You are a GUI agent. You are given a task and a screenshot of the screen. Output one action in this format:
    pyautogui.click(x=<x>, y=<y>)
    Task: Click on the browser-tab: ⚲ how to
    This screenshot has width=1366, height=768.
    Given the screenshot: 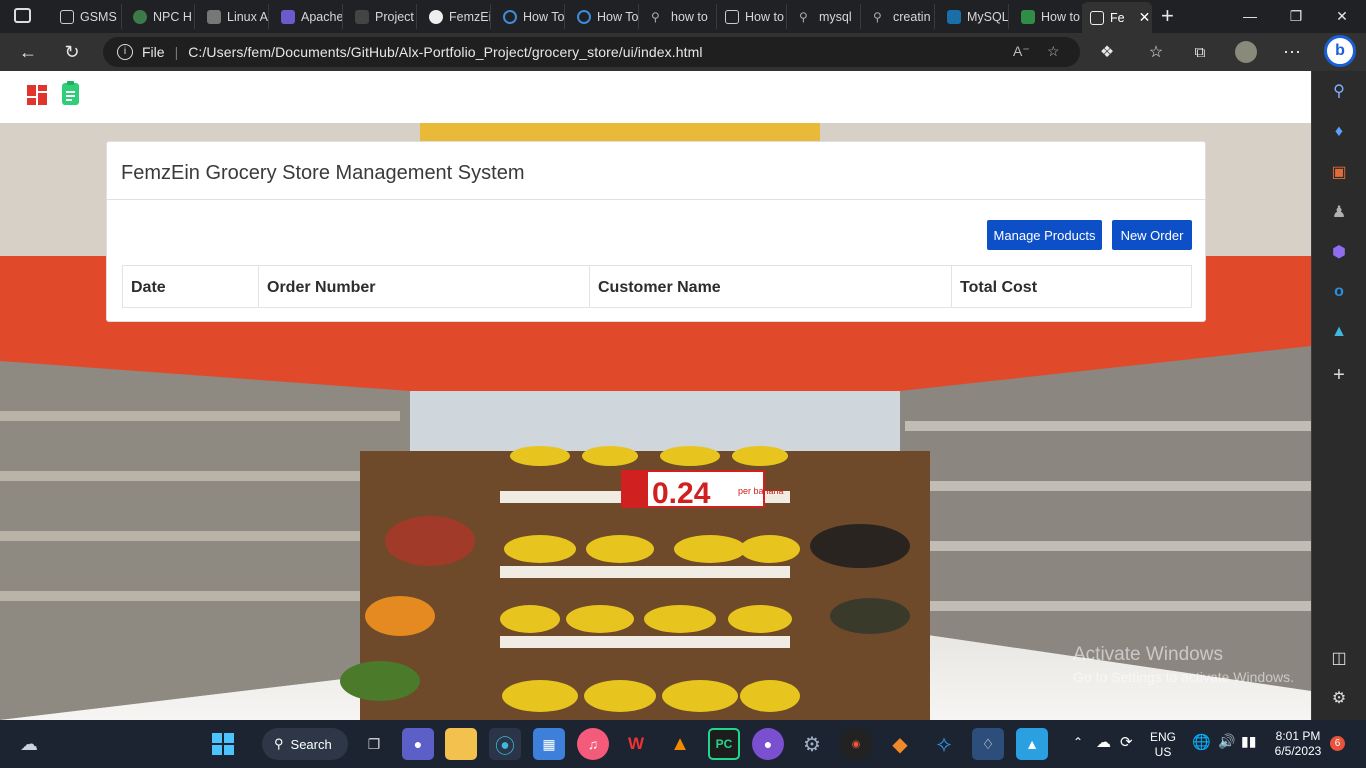 What is the action you would take?
    pyautogui.click(x=680, y=16)
    